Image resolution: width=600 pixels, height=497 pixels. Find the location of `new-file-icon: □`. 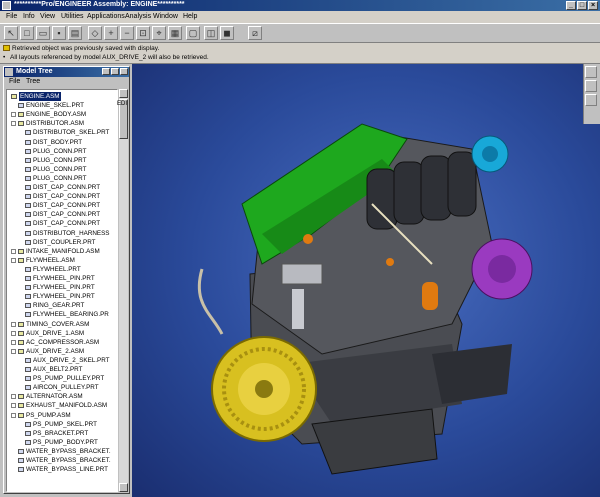

new-file-icon: □ is located at coordinates (27, 33).